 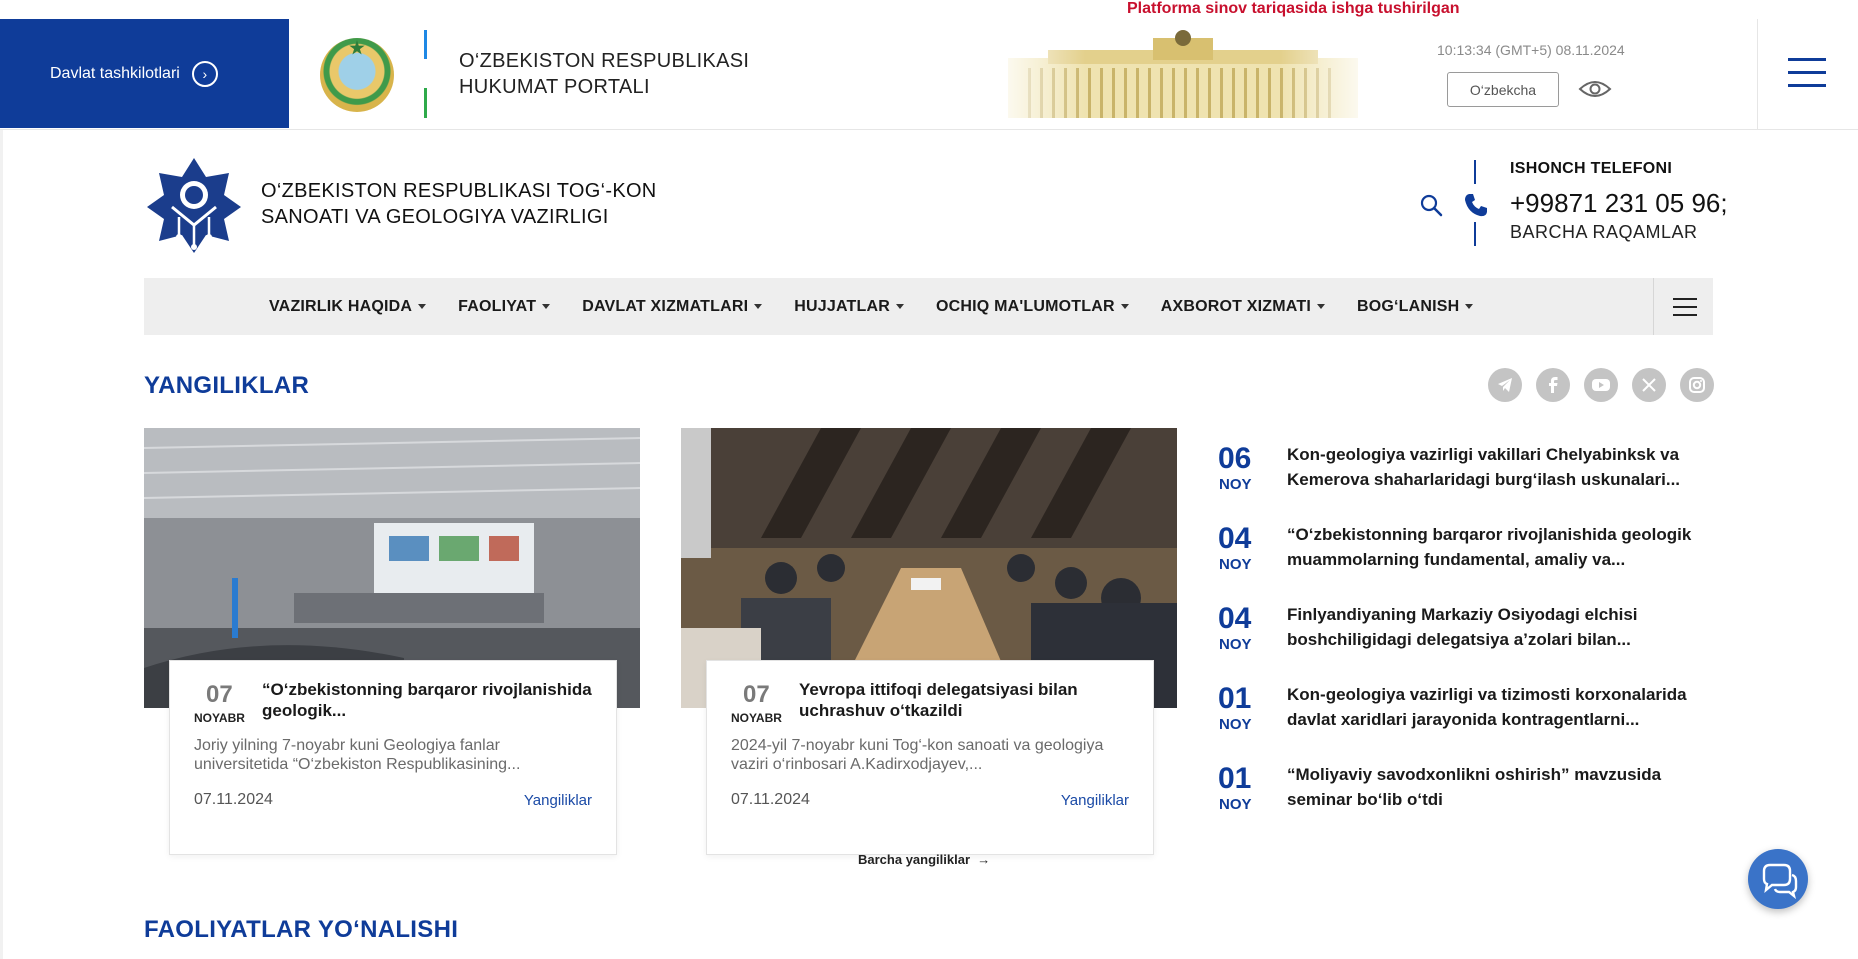 What do you see at coordinates (357, 75) in the screenshot?
I see `state-emblem-icon` at bounding box center [357, 75].